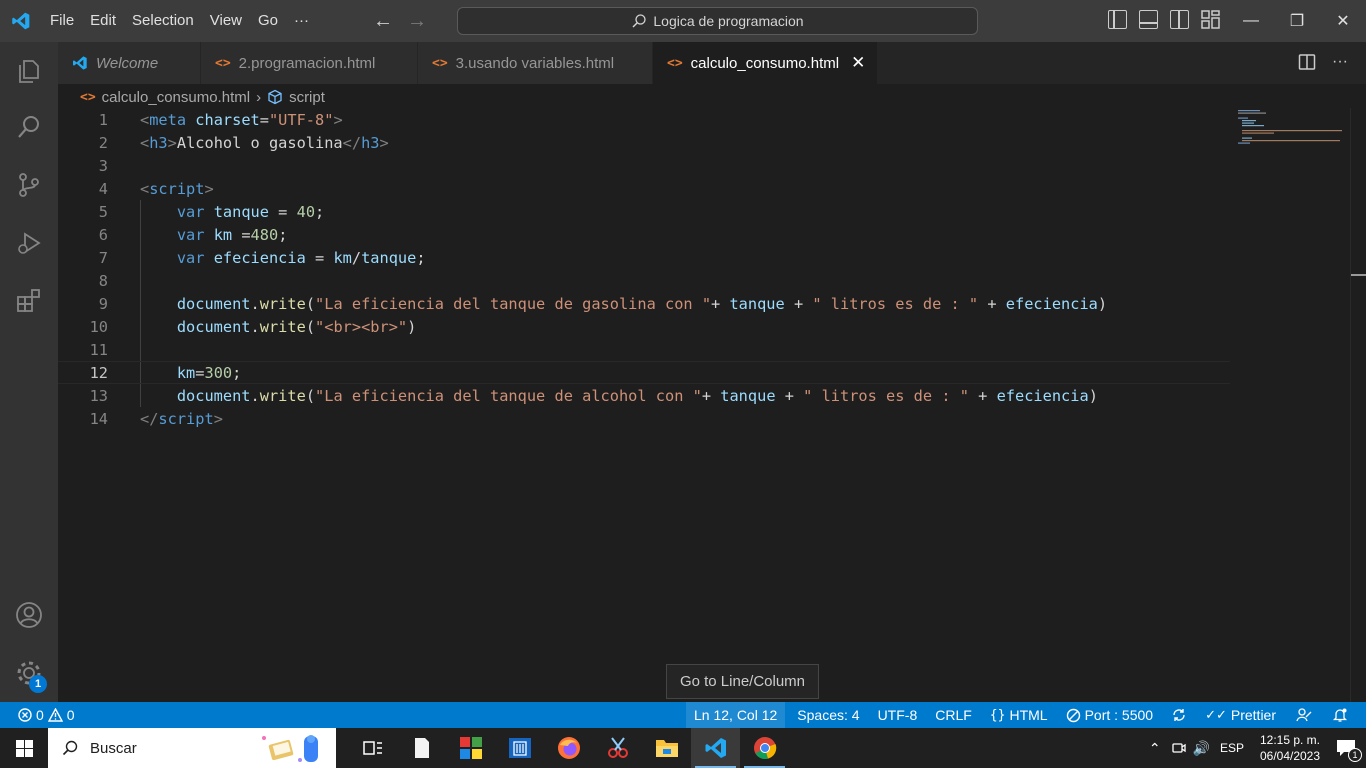 The width and height of the screenshot is (1366, 768). Describe the element at coordinates (644, 418) in the screenshot. I see `code-line: 14 </script>` at that location.